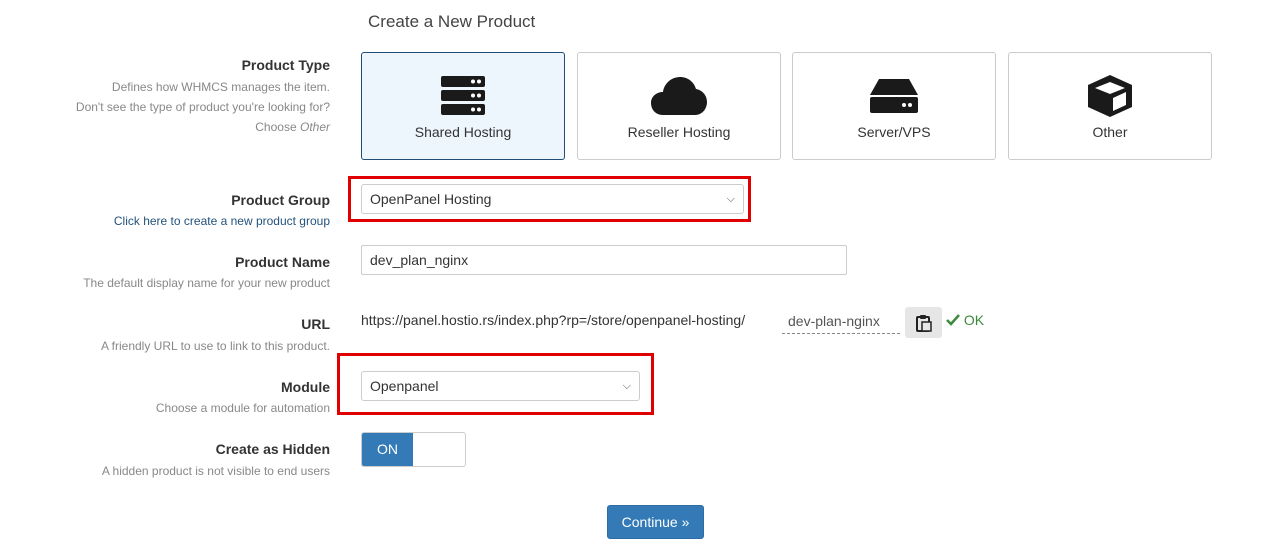 The width and height of the screenshot is (1263, 560). I want to click on copy-url-button, so click(923, 322).